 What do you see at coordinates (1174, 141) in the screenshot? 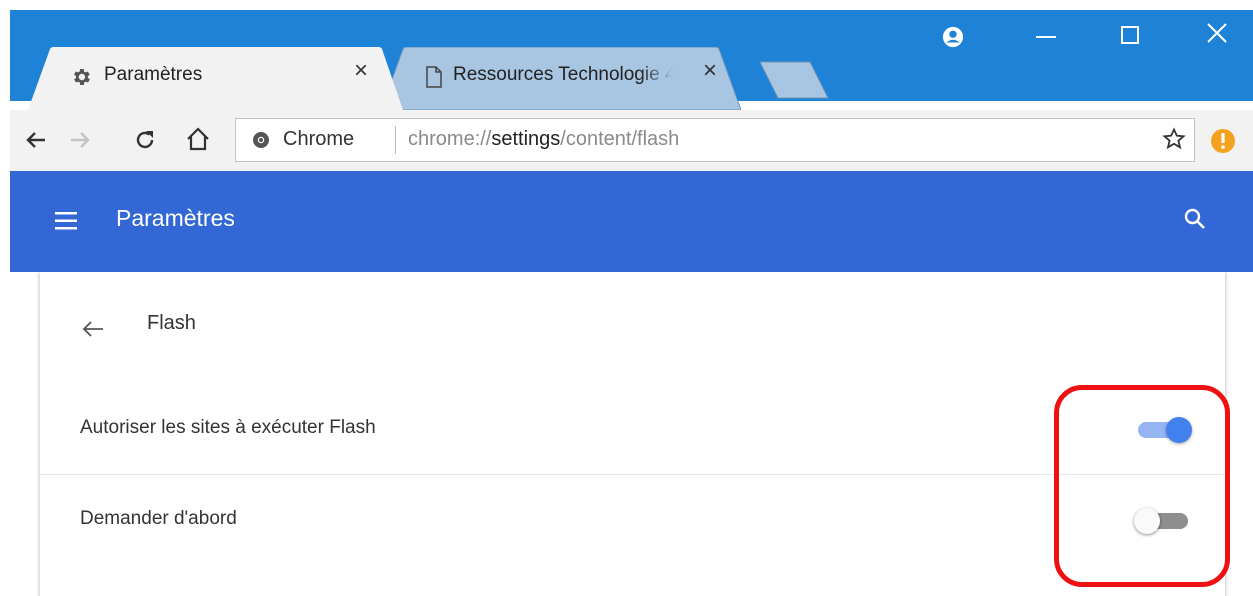
I see `bookmark-star-icon` at bounding box center [1174, 141].